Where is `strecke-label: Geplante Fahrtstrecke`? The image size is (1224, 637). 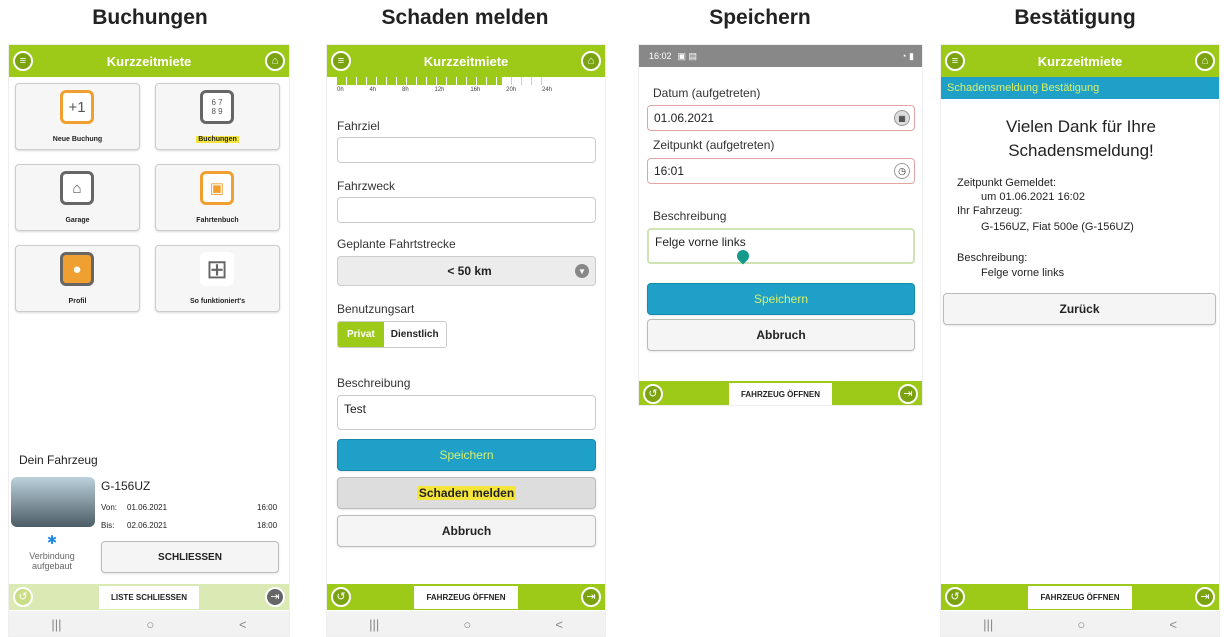 strecke-label: Geplante Fahrtstrecke is located at coordinates (396, 244).